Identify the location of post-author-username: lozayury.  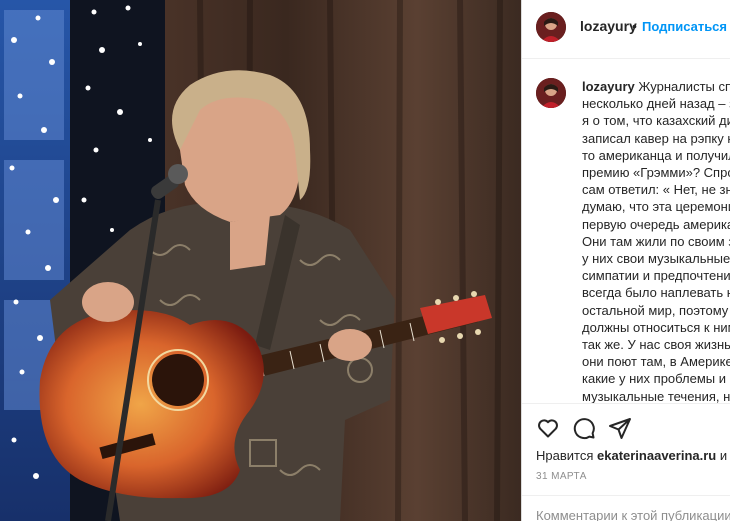
(608, 26).